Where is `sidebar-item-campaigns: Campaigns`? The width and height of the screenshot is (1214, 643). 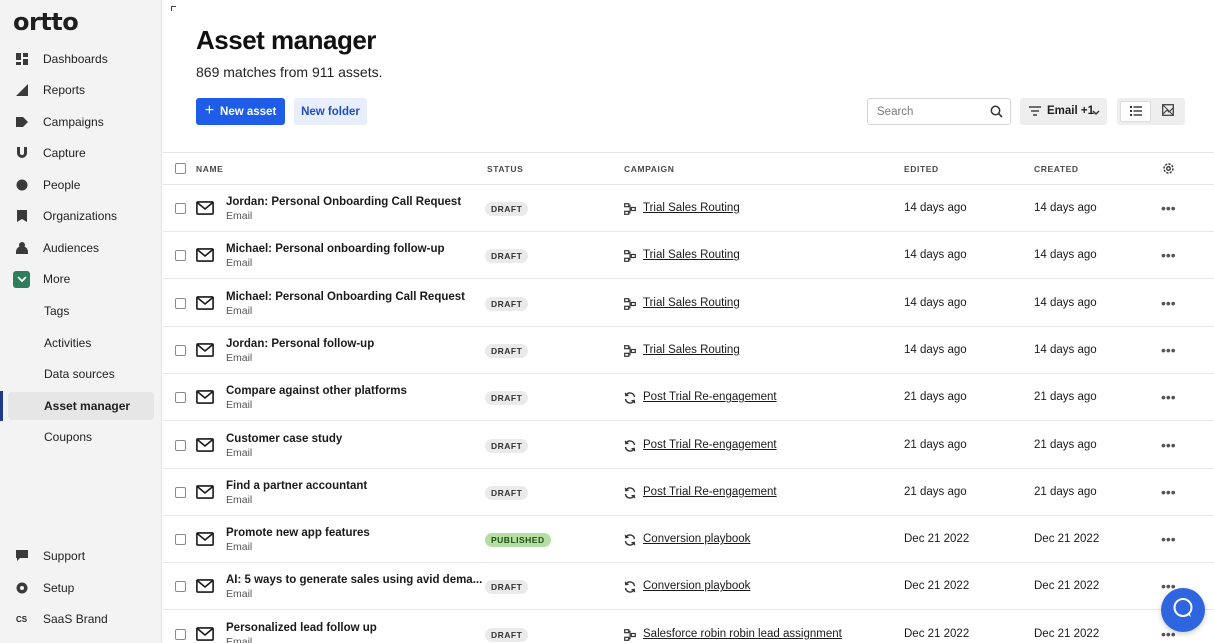
sidebar-item-campaigns: Campaigns is located at coordinates (81, 122).